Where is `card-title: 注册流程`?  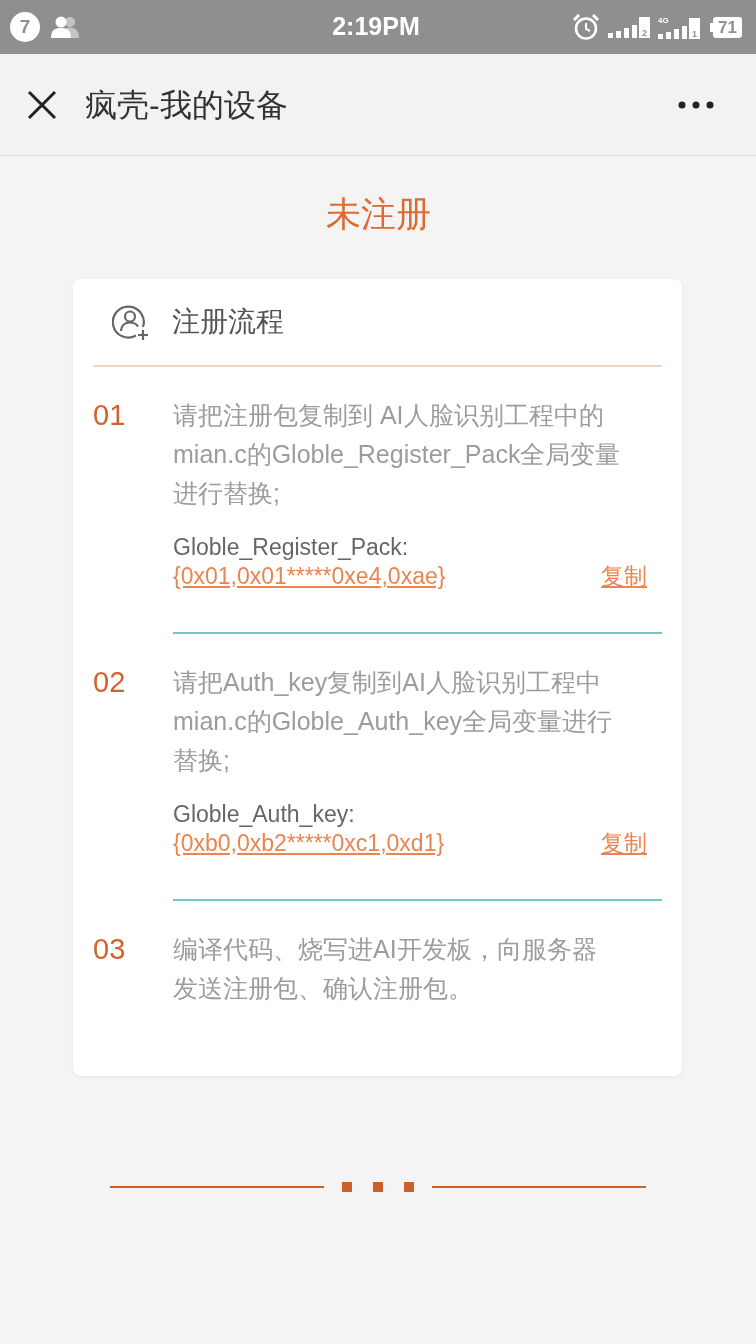 card-title: 注册流程 is located at coordinates (228, 322).